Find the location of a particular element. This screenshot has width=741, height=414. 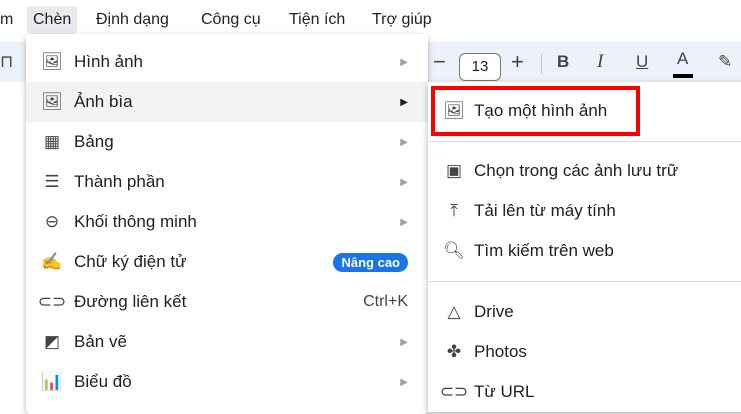

signature-icon: ✍ is located at coordinates (52, 261).